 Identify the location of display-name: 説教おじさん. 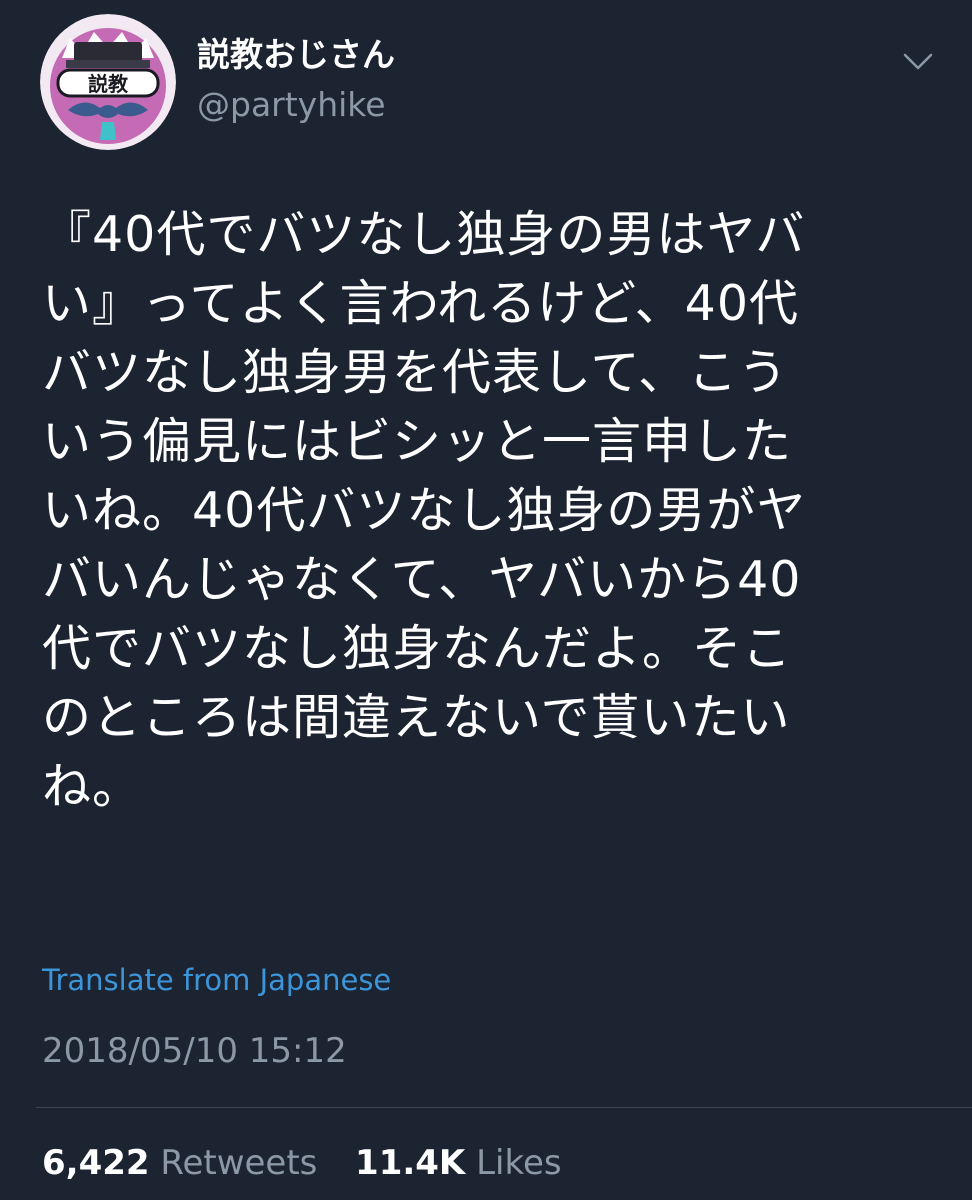
(296, 54).